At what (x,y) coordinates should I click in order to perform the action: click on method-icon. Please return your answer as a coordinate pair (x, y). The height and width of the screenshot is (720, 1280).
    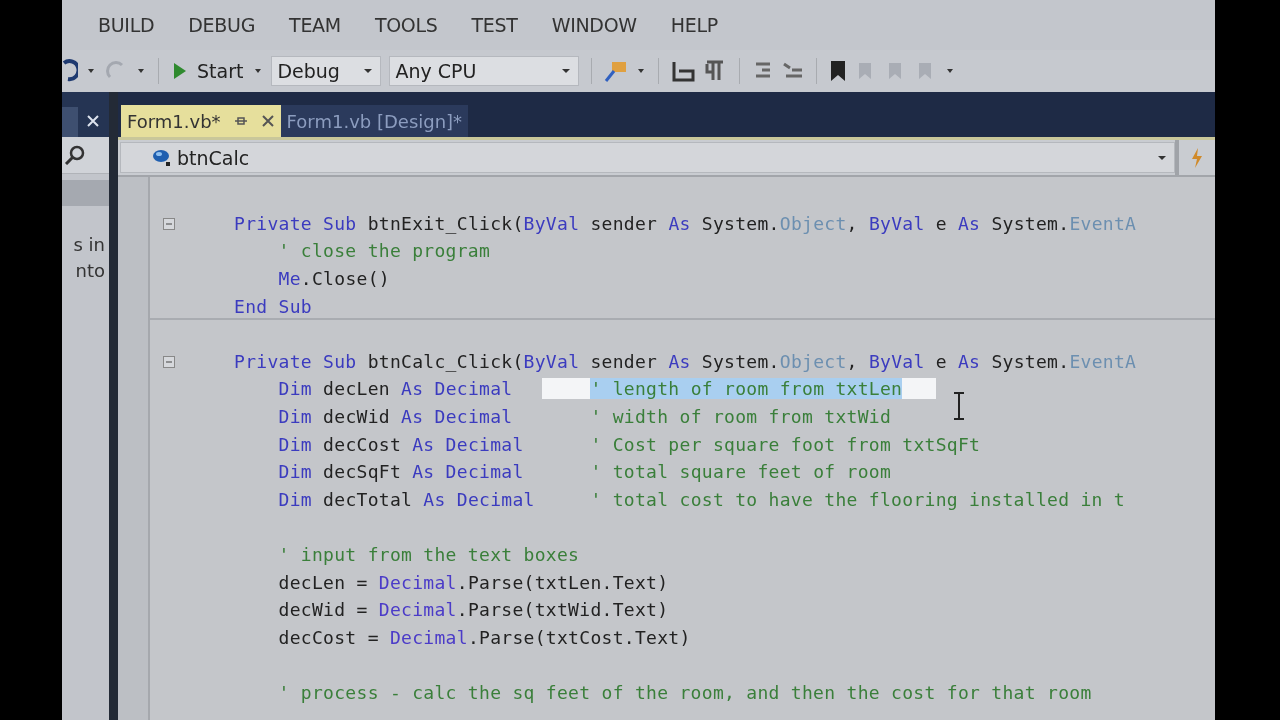
    Looking at the image, I should click on (162, 157).